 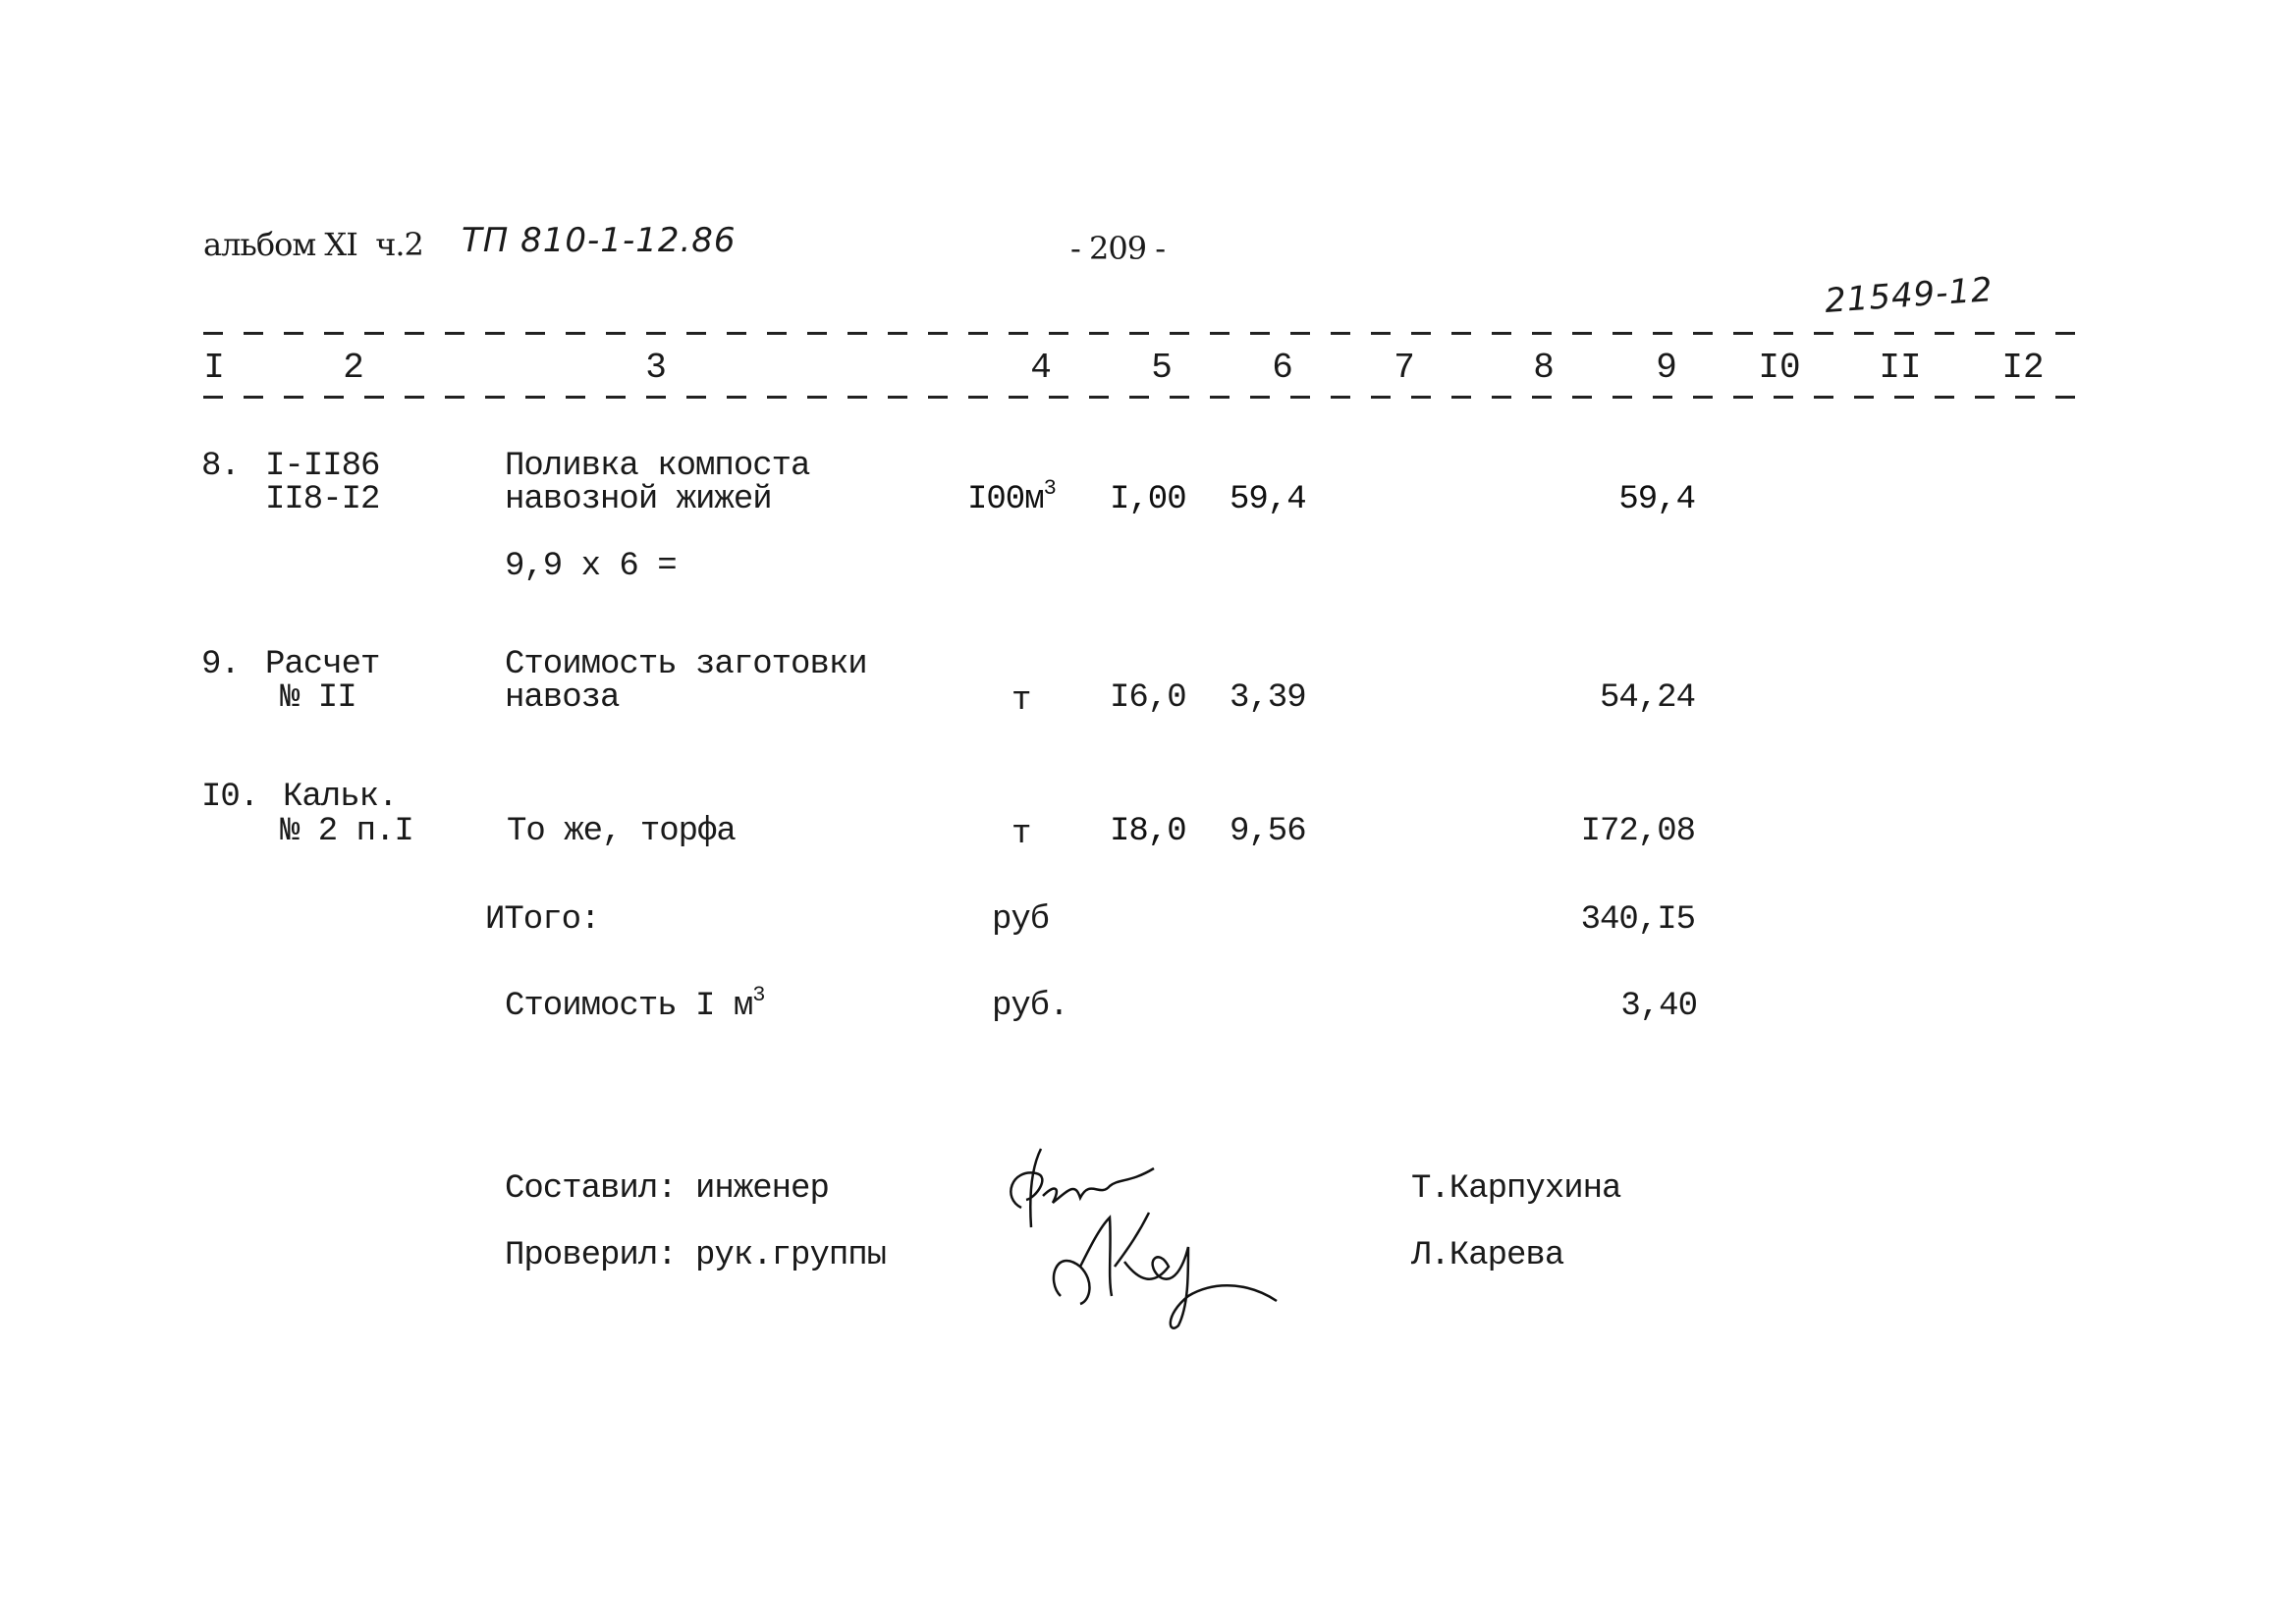 What do you see at coordinates (1779, 368) in the screenshot?
I see `column-header: I0` at bounding box center [1779, 368].